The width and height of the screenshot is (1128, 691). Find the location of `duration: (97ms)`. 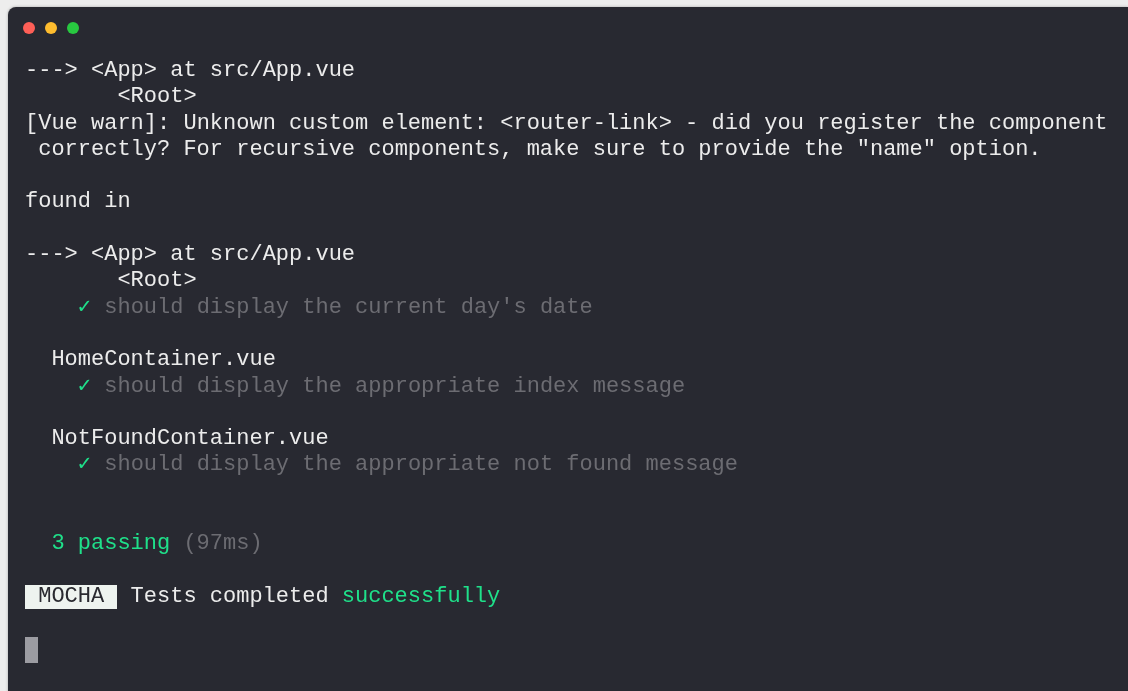

duration: (97ms) is located at coordinates (223, 544).